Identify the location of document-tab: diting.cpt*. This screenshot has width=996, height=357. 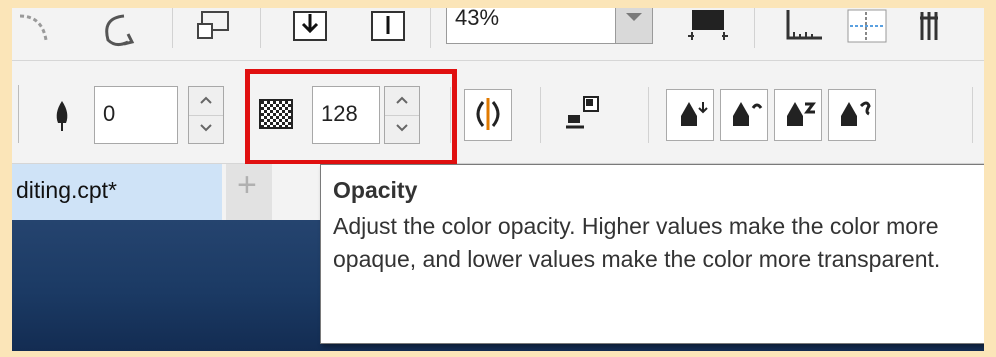
(117, 192).